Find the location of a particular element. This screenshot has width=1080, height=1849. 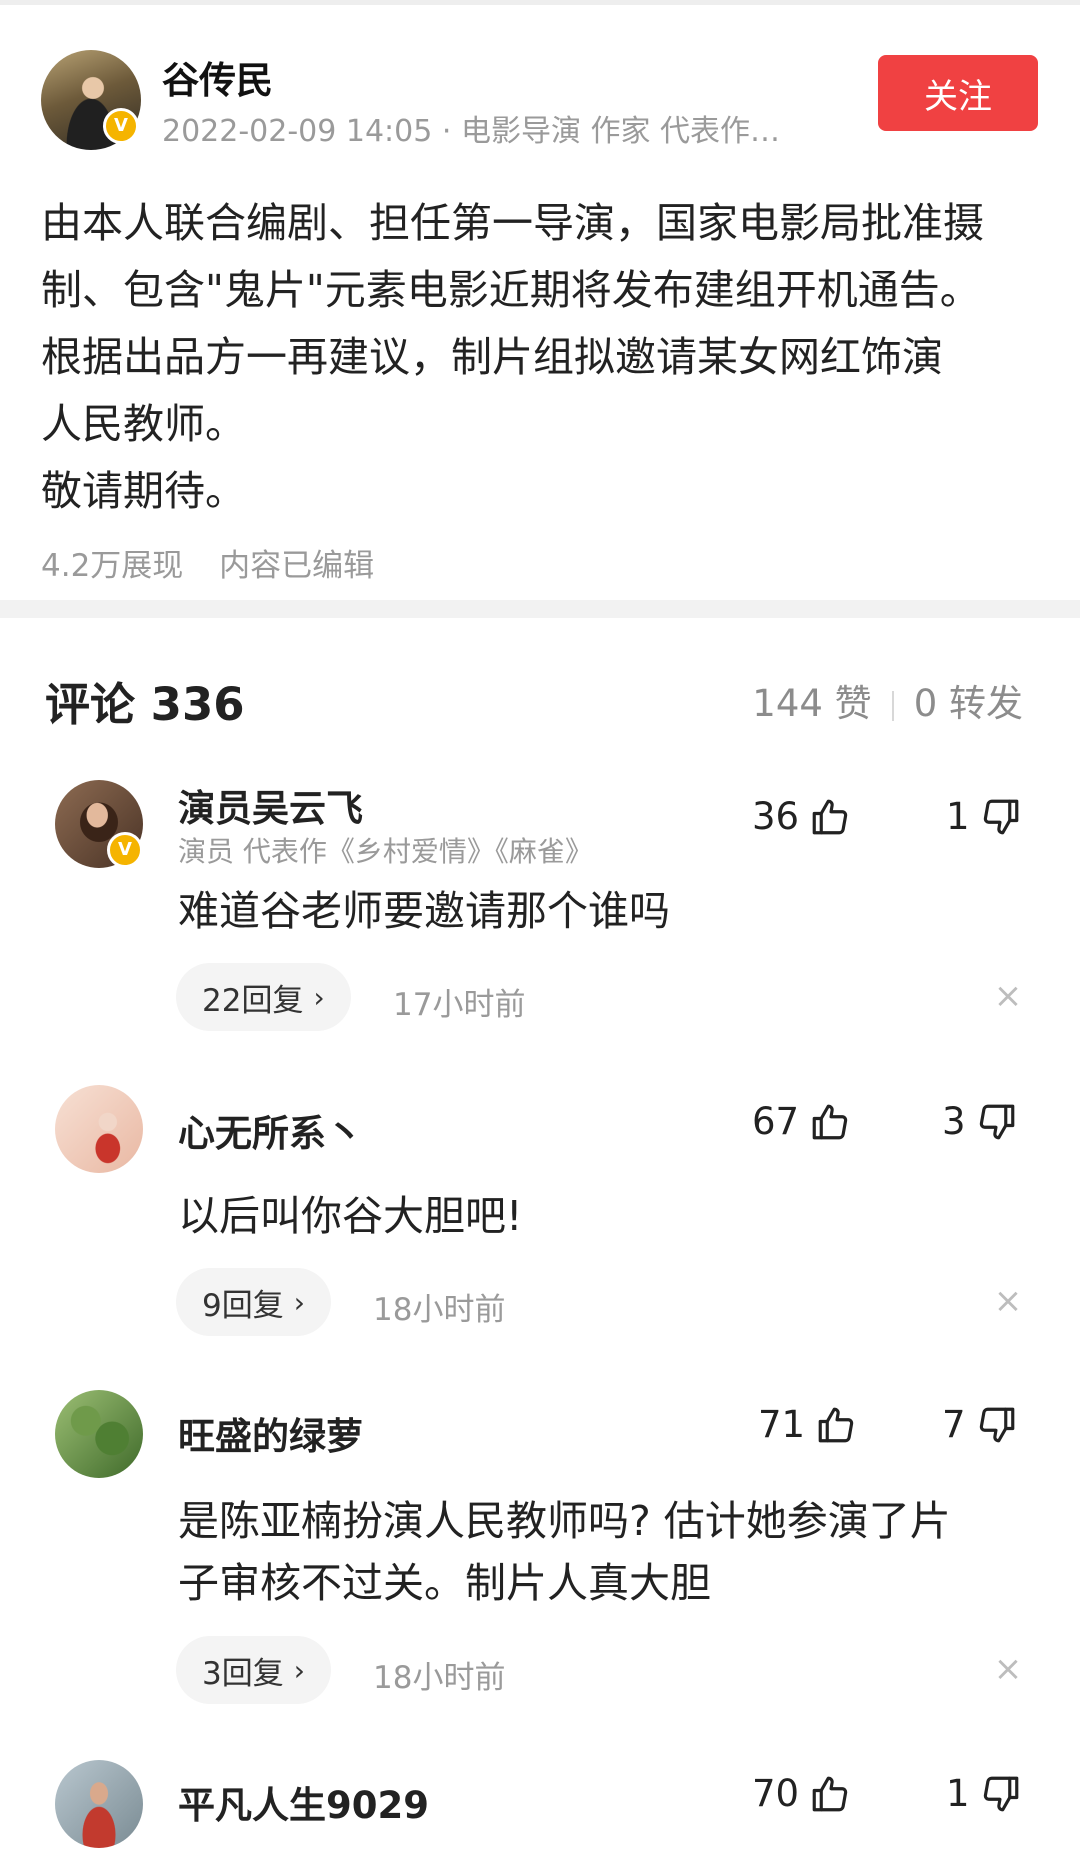

section-divider is located at coordinates (540, 609).